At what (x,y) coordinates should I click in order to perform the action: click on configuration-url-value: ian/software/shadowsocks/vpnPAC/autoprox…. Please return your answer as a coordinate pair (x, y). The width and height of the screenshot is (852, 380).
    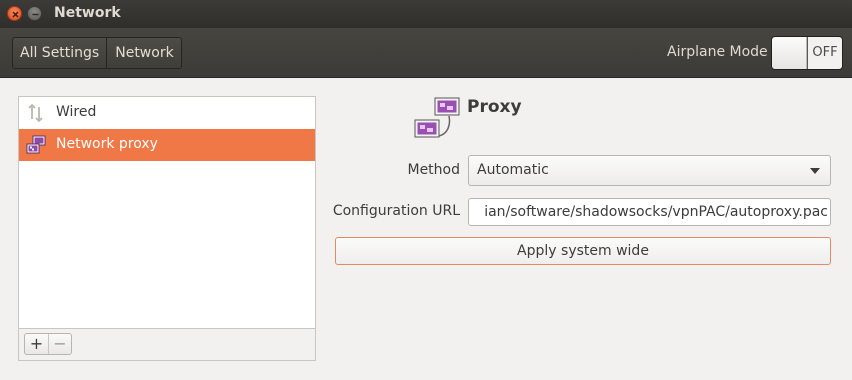
    Looking at the image, I should click on (656, 212).